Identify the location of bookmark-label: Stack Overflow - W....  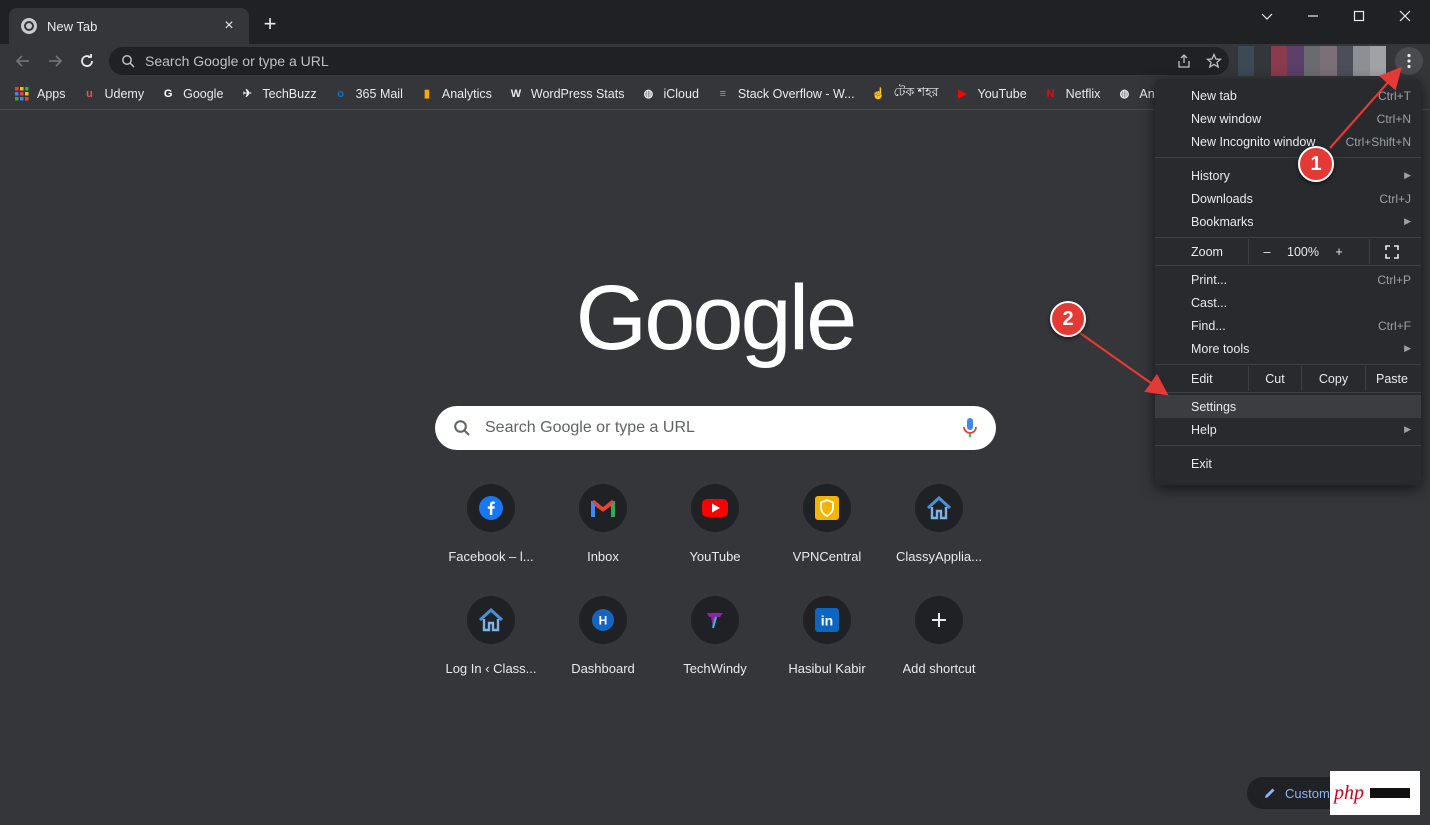
(796, 93).